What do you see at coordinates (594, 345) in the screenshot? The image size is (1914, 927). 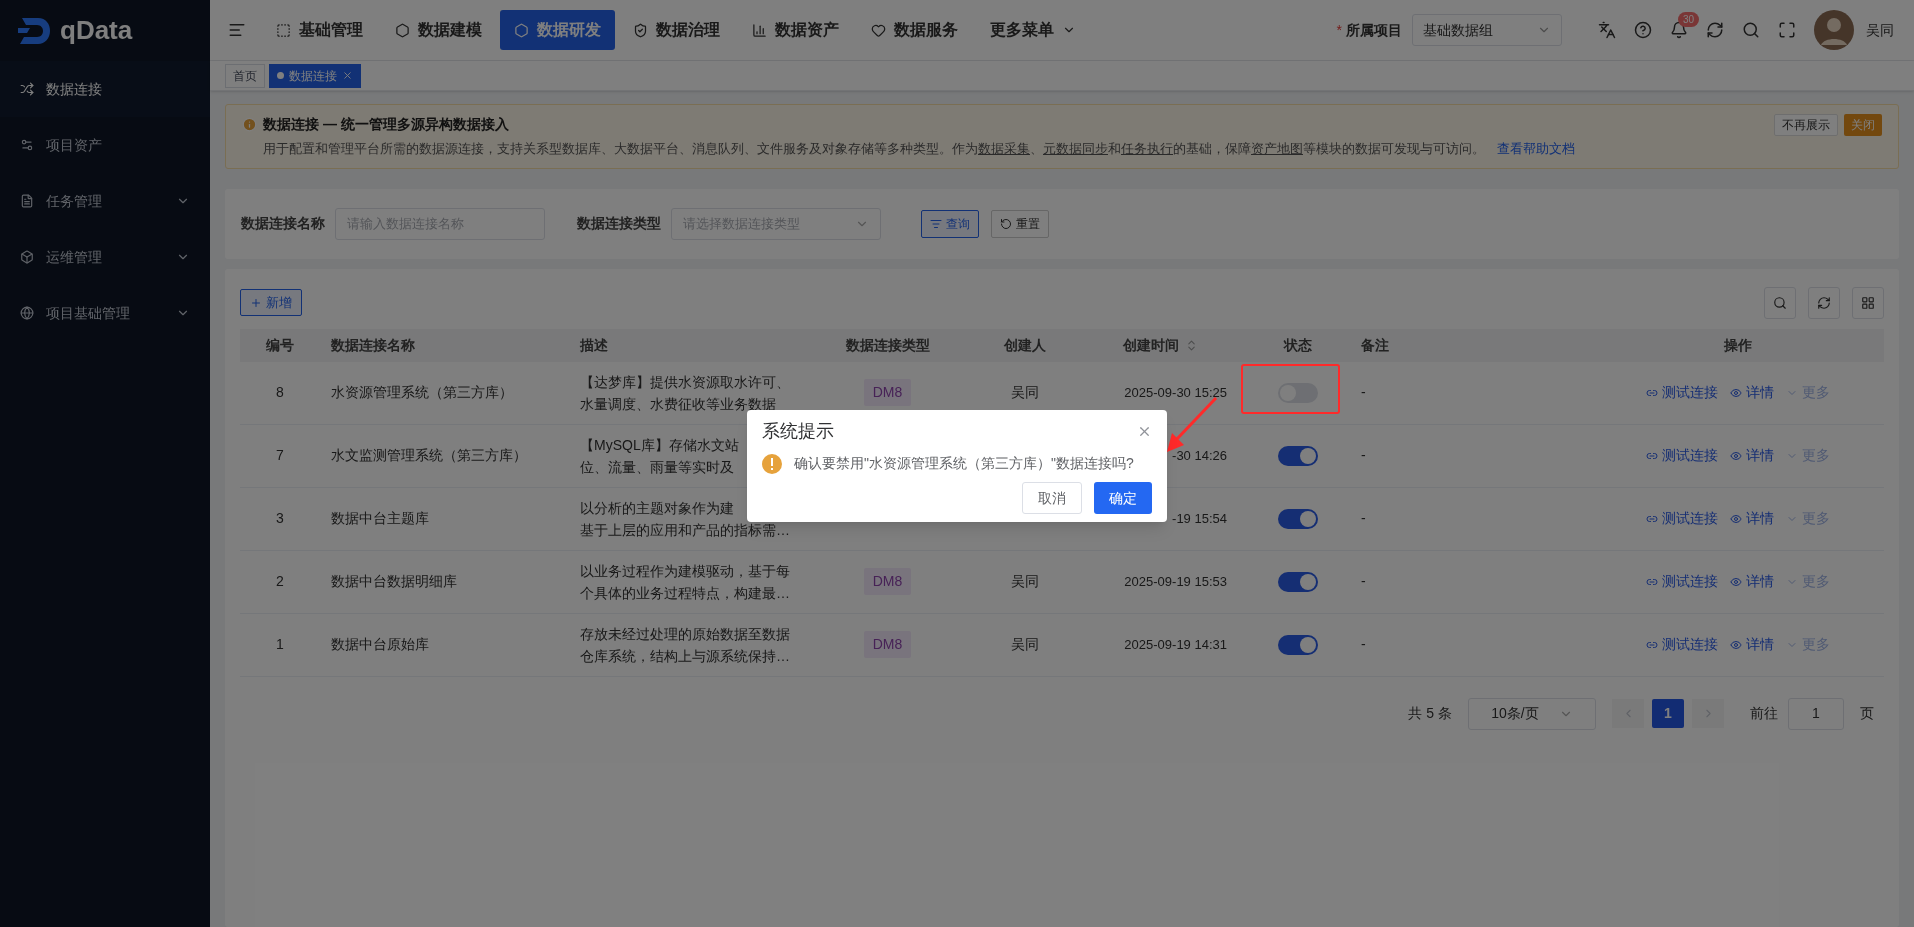 I see `column-header: 描述` at bounding box center [594, 345].